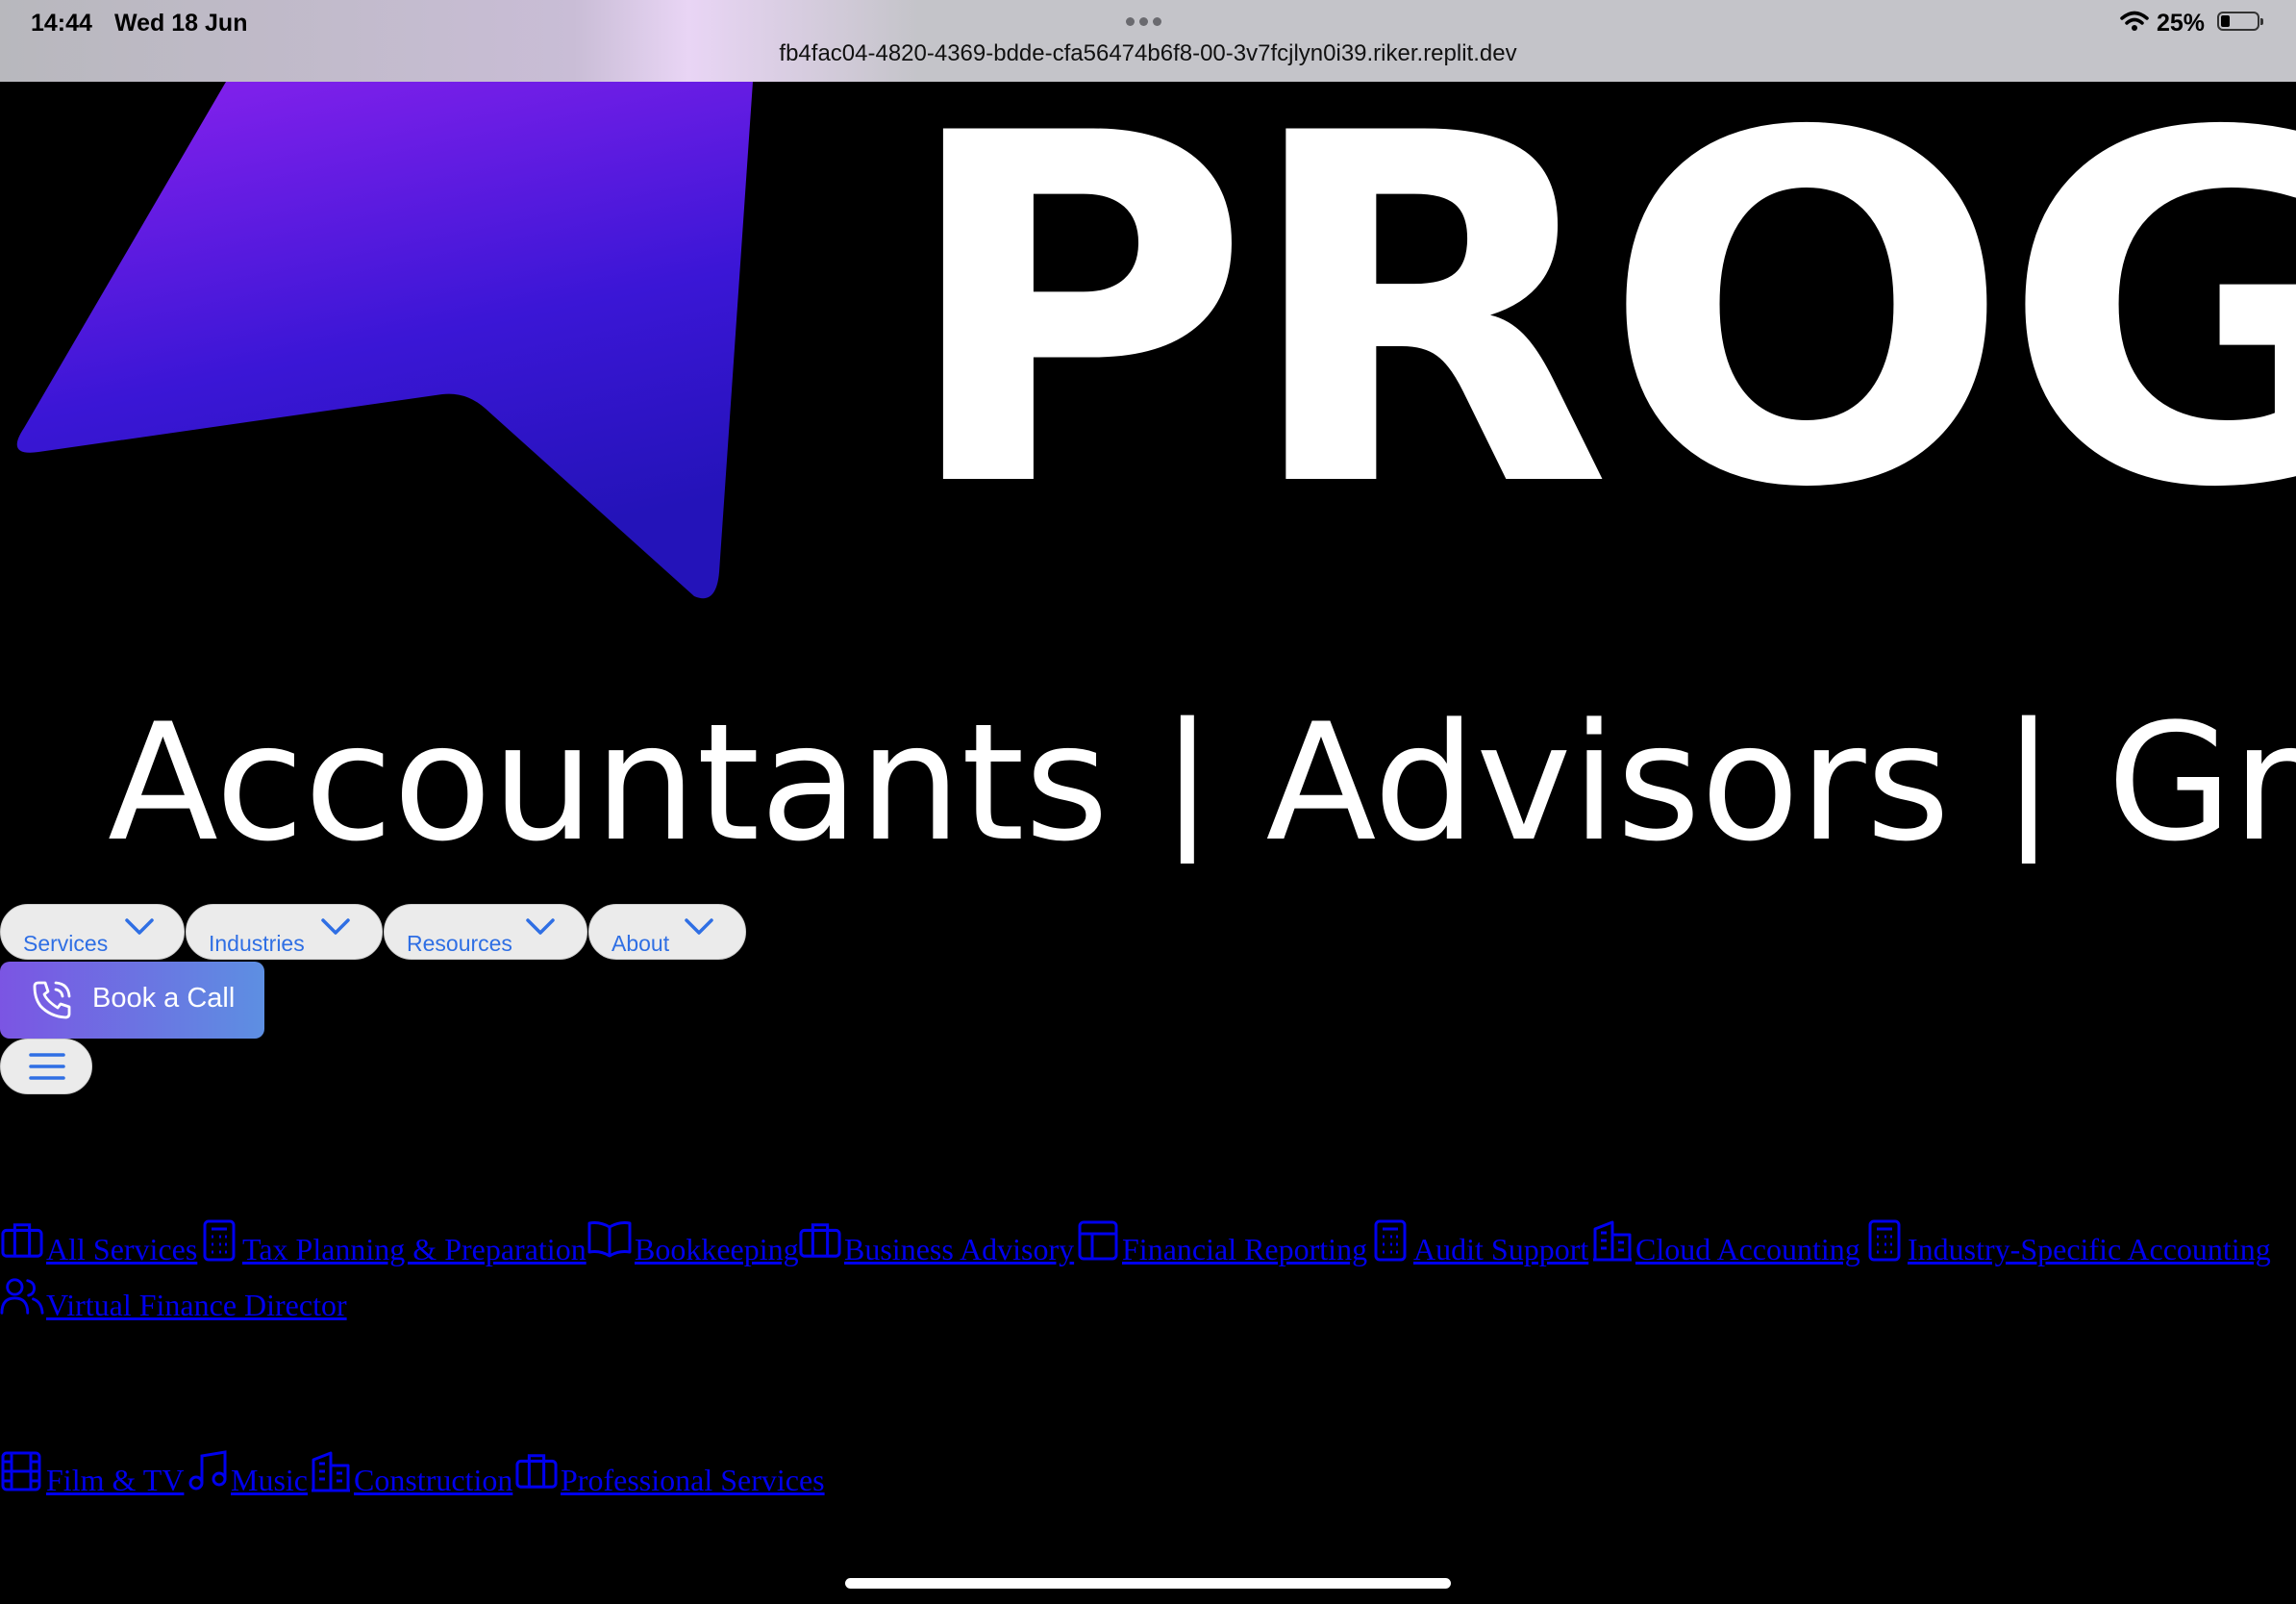 This screenshot has width=2296, height=1604. Describe the element at coordinates (2089, 1249) in the screenshot. I see `link-industry-specific-label: Industry-Specific Accounting` at that location.